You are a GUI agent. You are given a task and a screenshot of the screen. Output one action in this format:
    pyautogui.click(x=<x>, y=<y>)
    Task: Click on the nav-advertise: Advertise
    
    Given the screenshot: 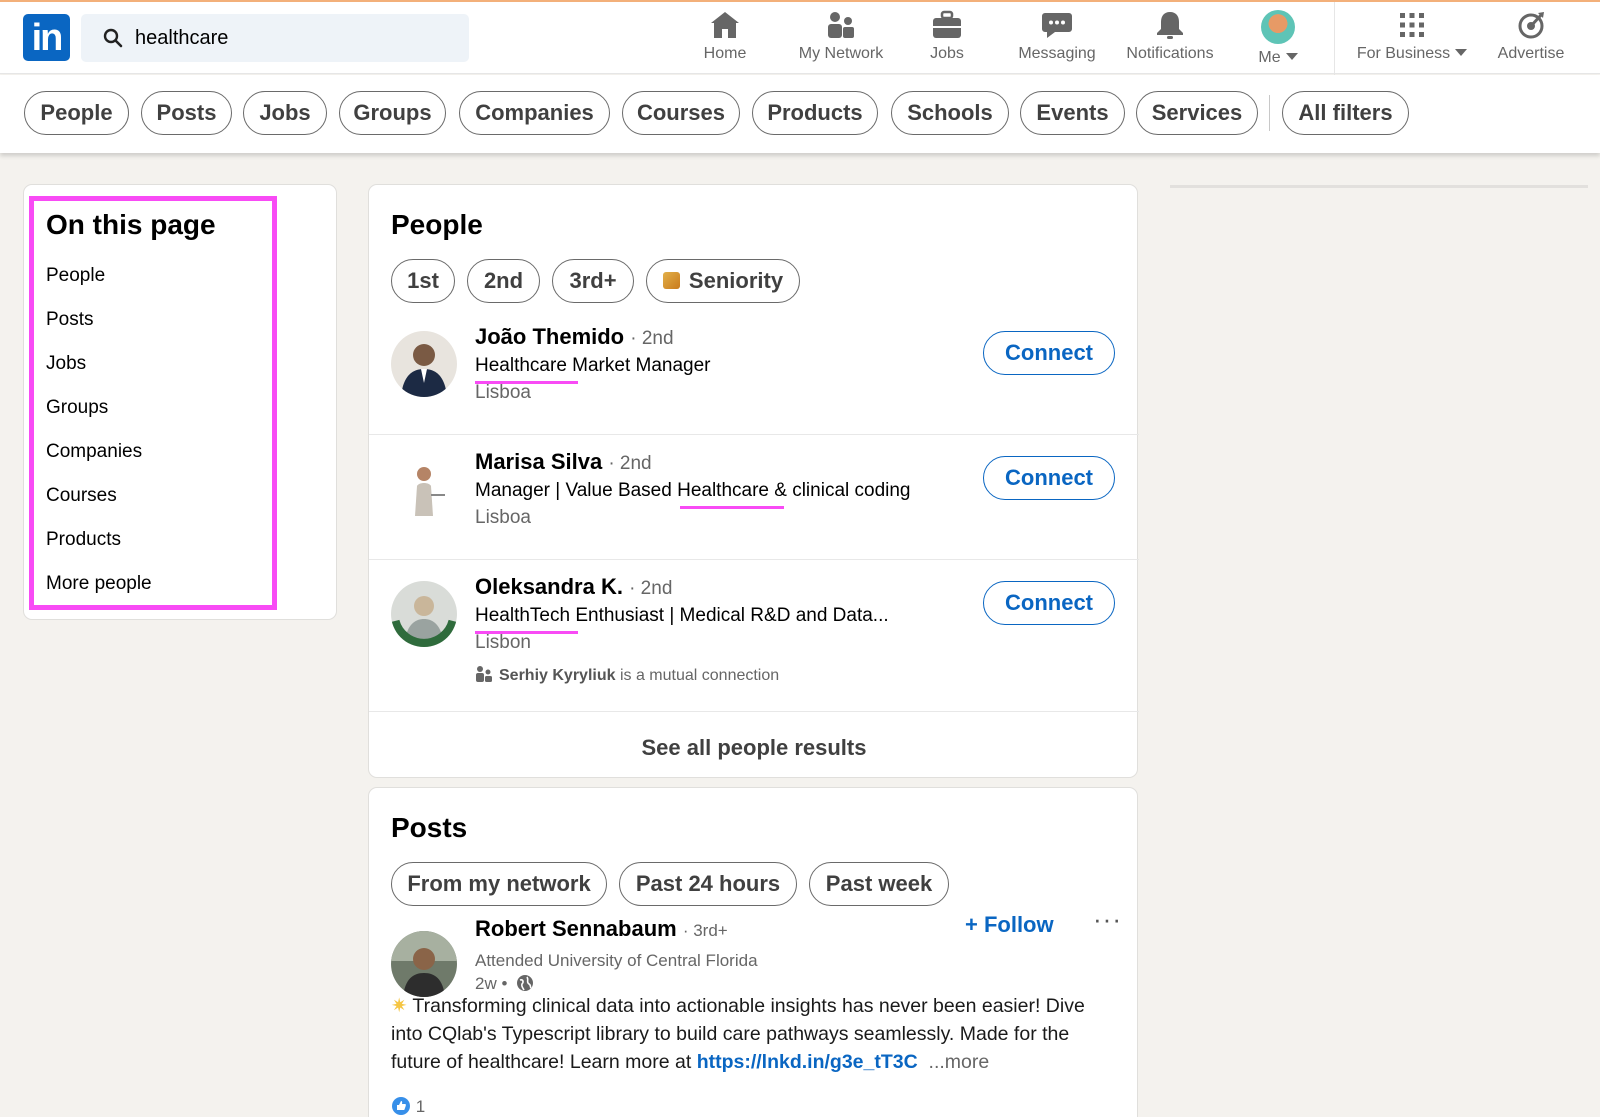 What is the action you would take?
    pyautogui.click(x=1531, y=39)
    